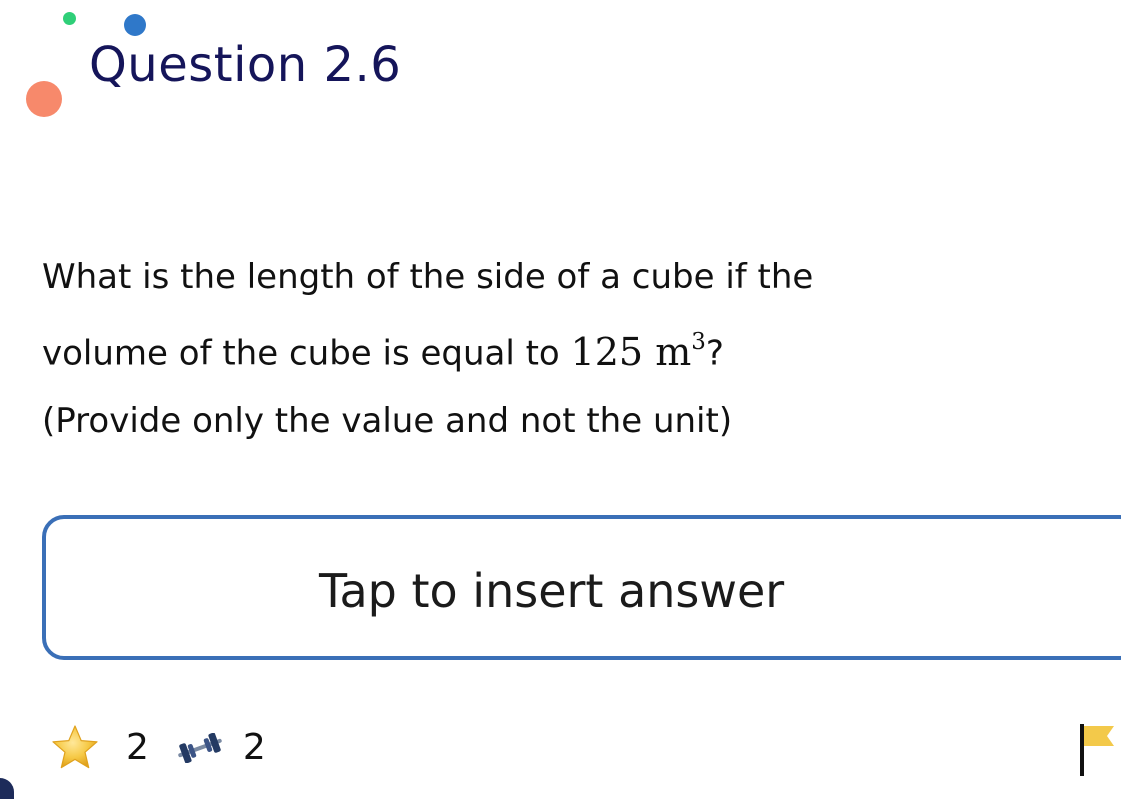 The image size is (1121, 799). What do you see at coordinates (200, 748) in the screenshot?
I see `dumbbell-icon` at bounding box center [200, 748].